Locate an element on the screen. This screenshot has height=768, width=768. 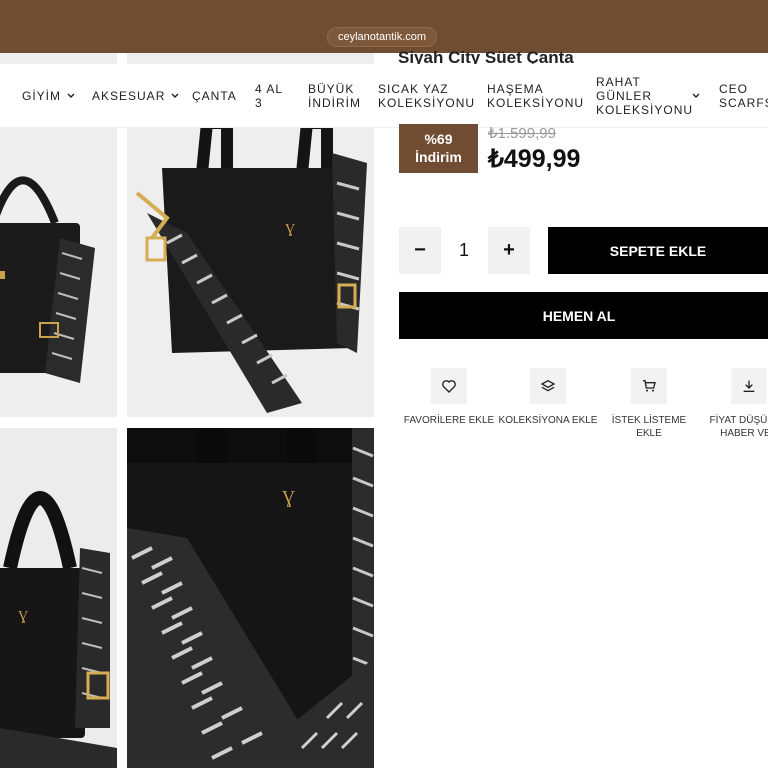
action-wishlist: İSTEK LİSTEME EKLE is located at coordinates (649, 404).